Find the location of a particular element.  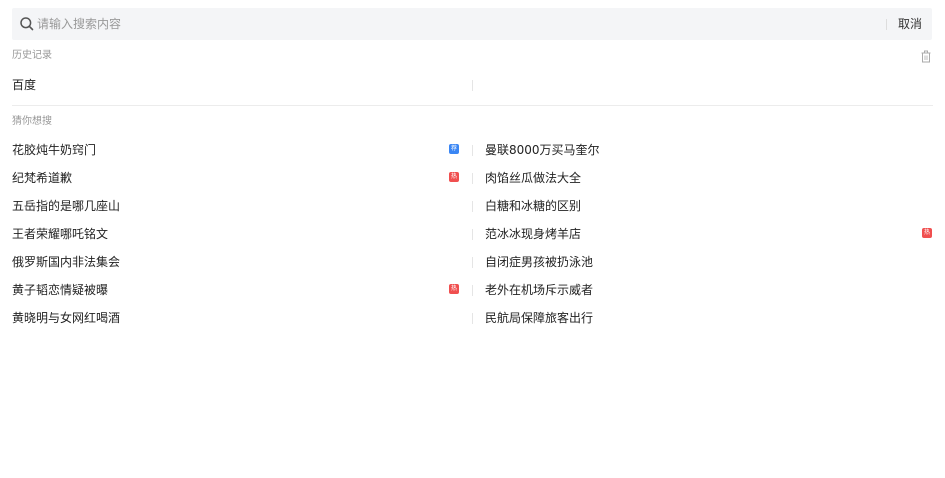

suggest-item: 范冰冰现身烤羊店 热 is located at coordinates (709, 234).